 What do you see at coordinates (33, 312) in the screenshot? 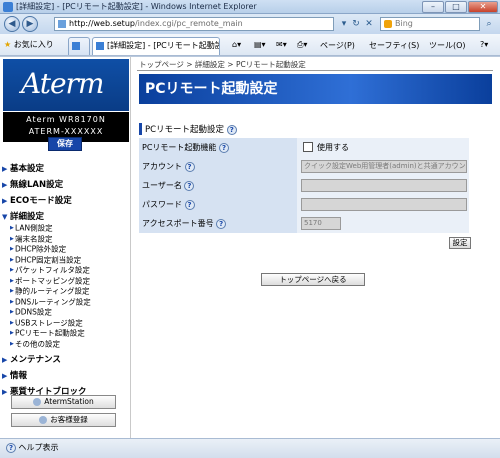
I see `sidebar-subitem-label: DDNS設定` at bounding box center [33, 312].